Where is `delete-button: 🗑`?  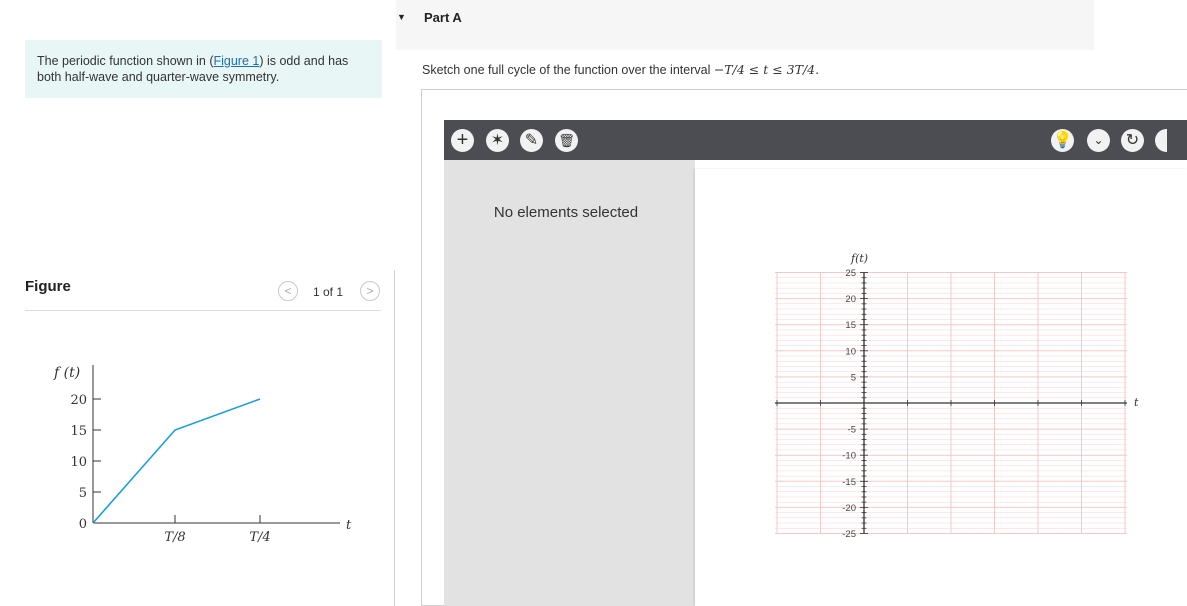
delete-button: 🗑 is located at coordinates (566, 140).